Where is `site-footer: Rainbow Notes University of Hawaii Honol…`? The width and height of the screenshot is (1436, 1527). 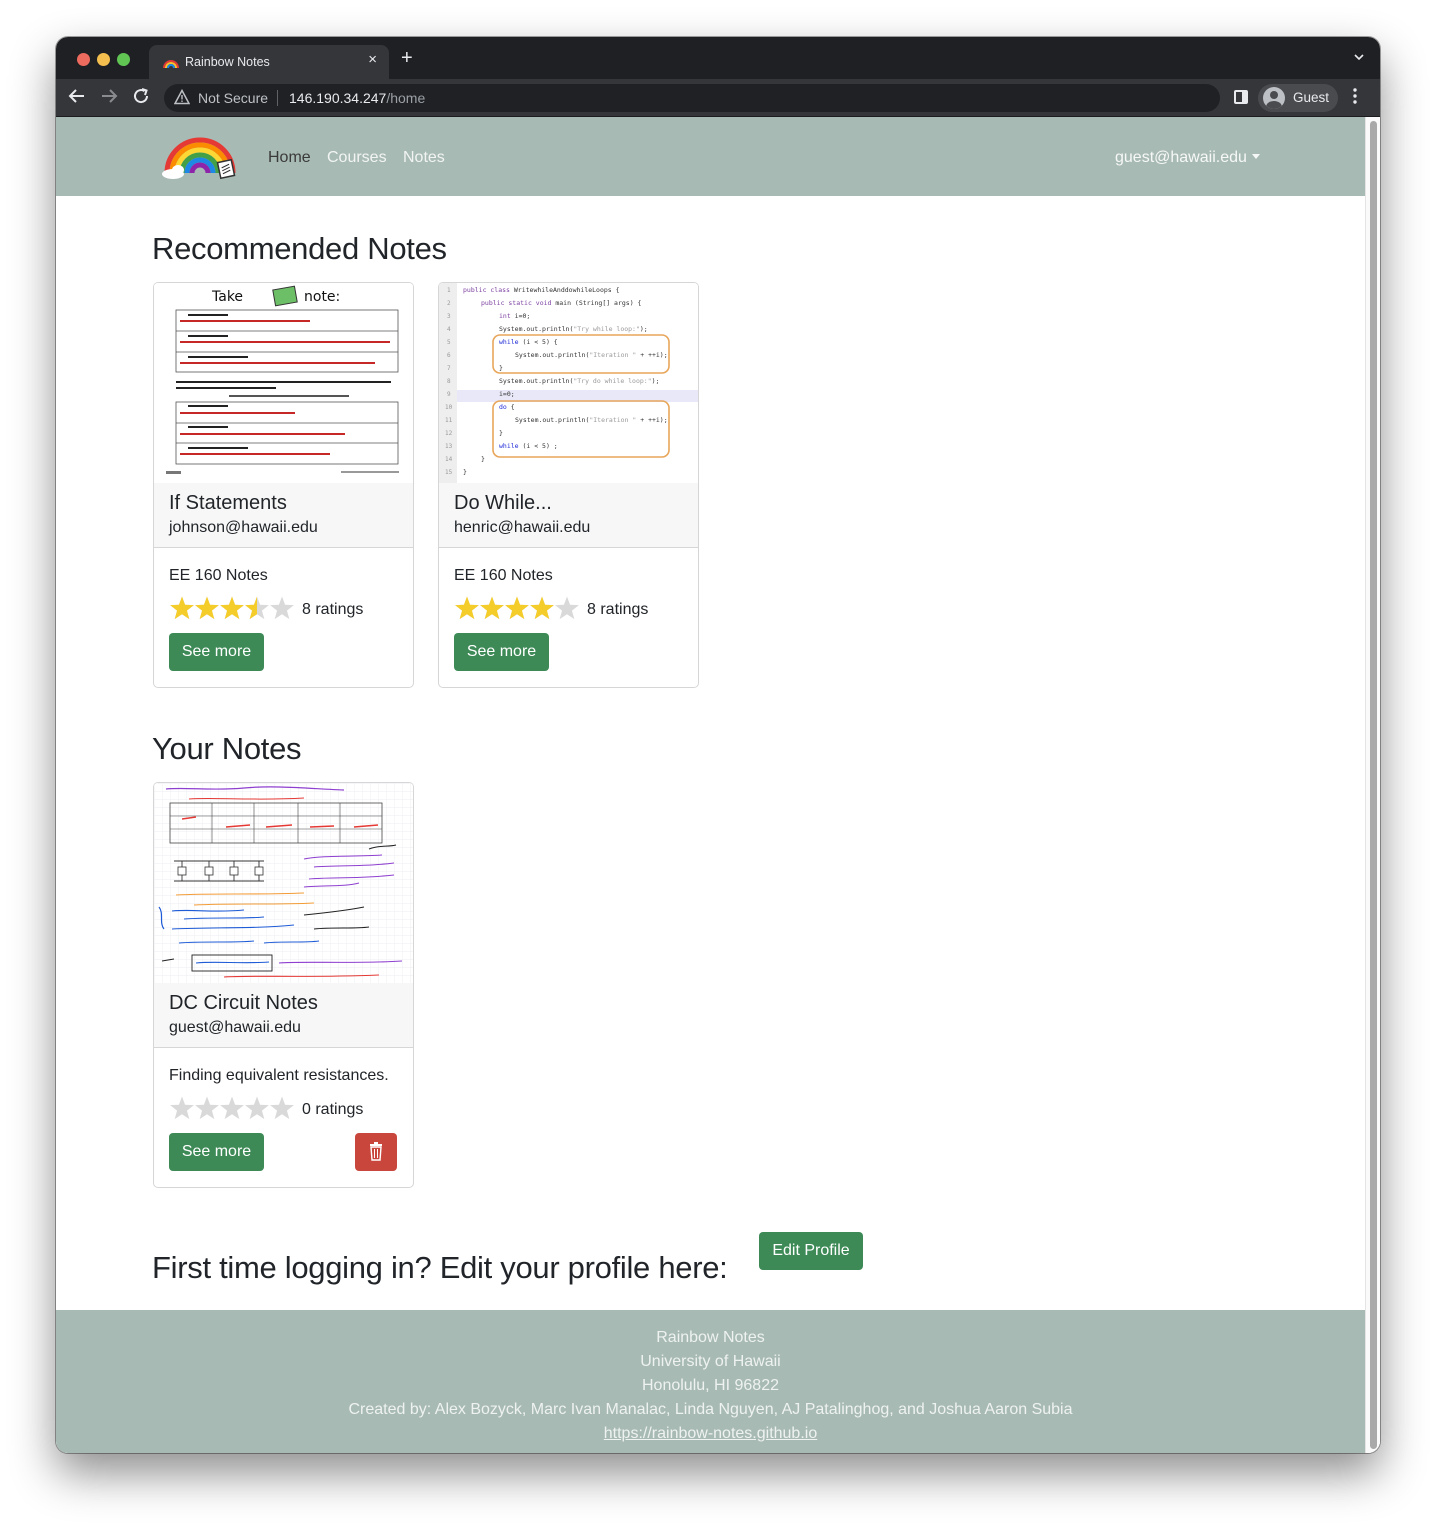
site-footer: Rainbow Notes University of Hawaii Honol… is located at coordinates (710, 1381).